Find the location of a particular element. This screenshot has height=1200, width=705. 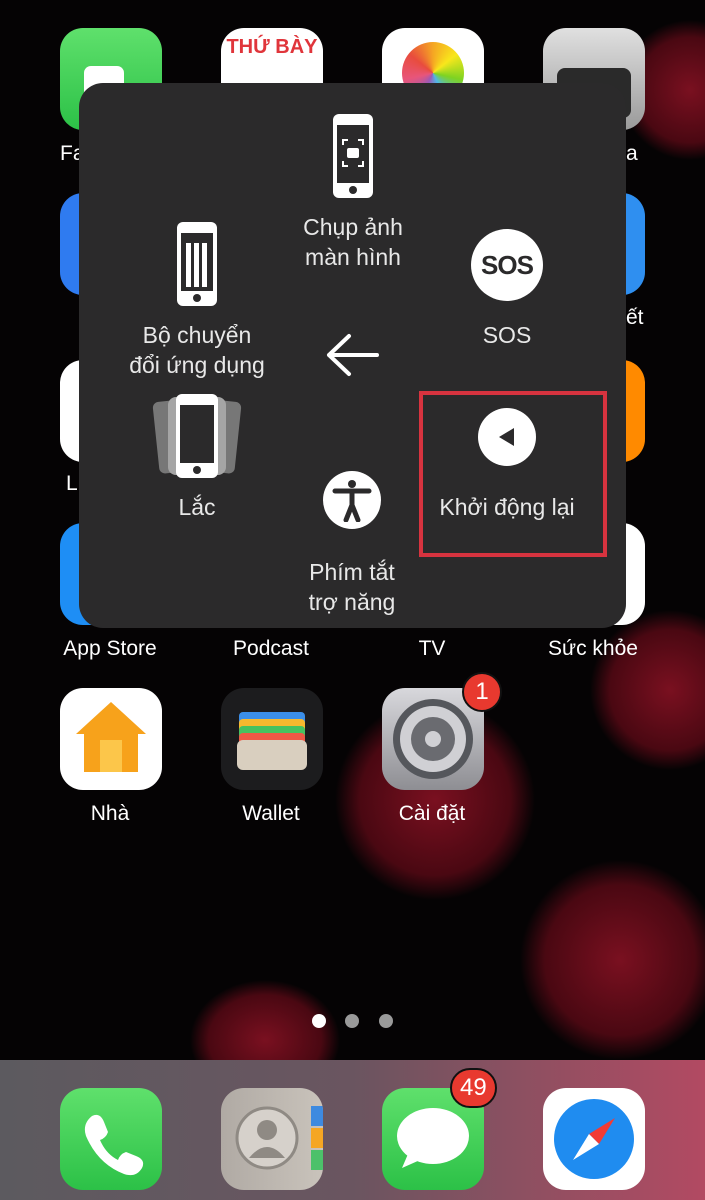

app-label: Sức khỏe is located at coordinates (593, 648).